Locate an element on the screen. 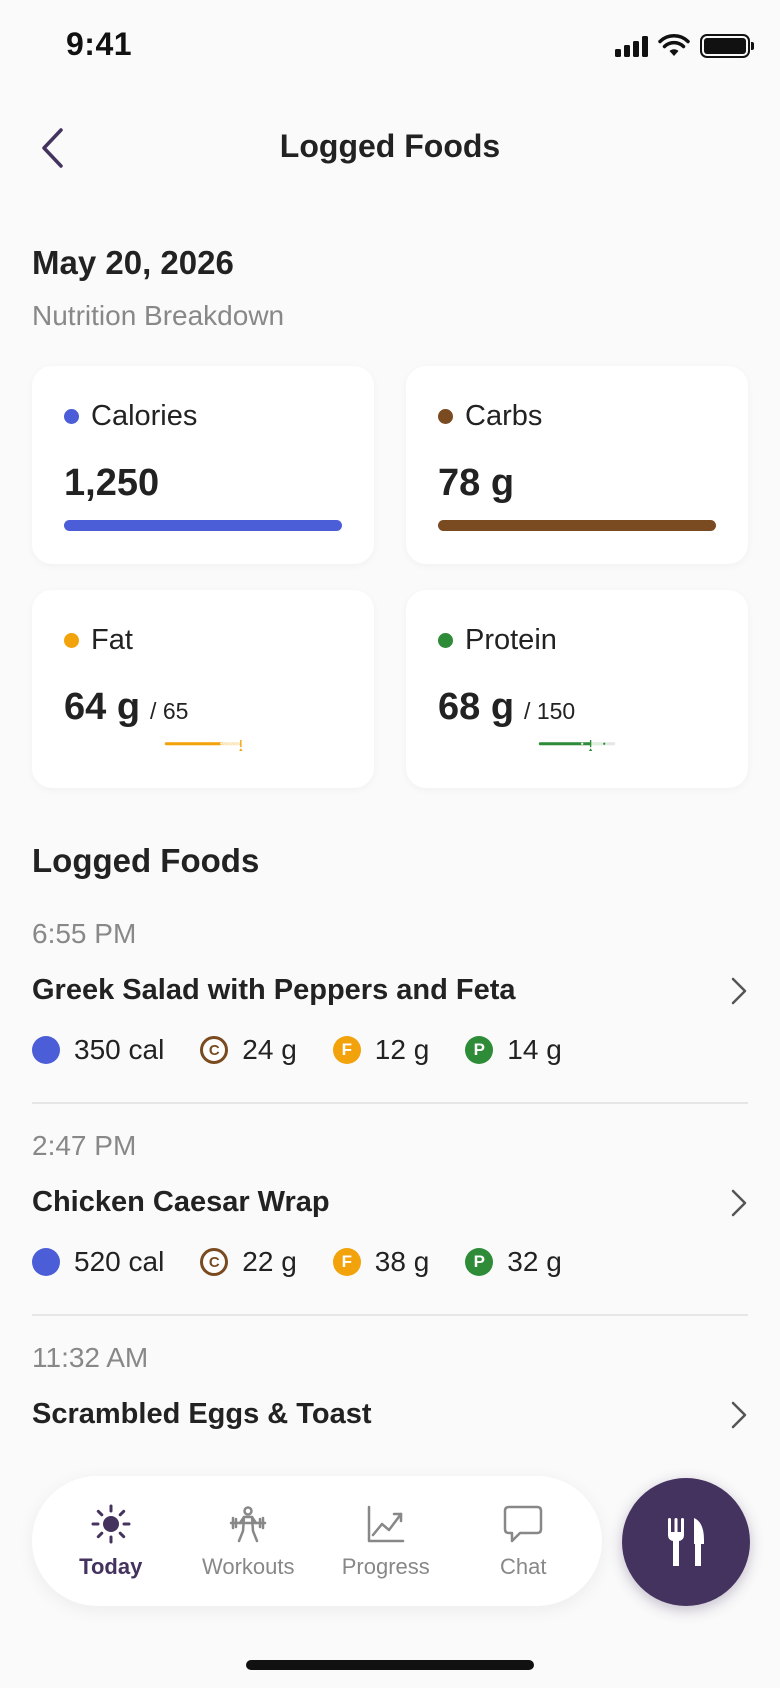  status-time: 9:41 is located at coordinates (99, 44).